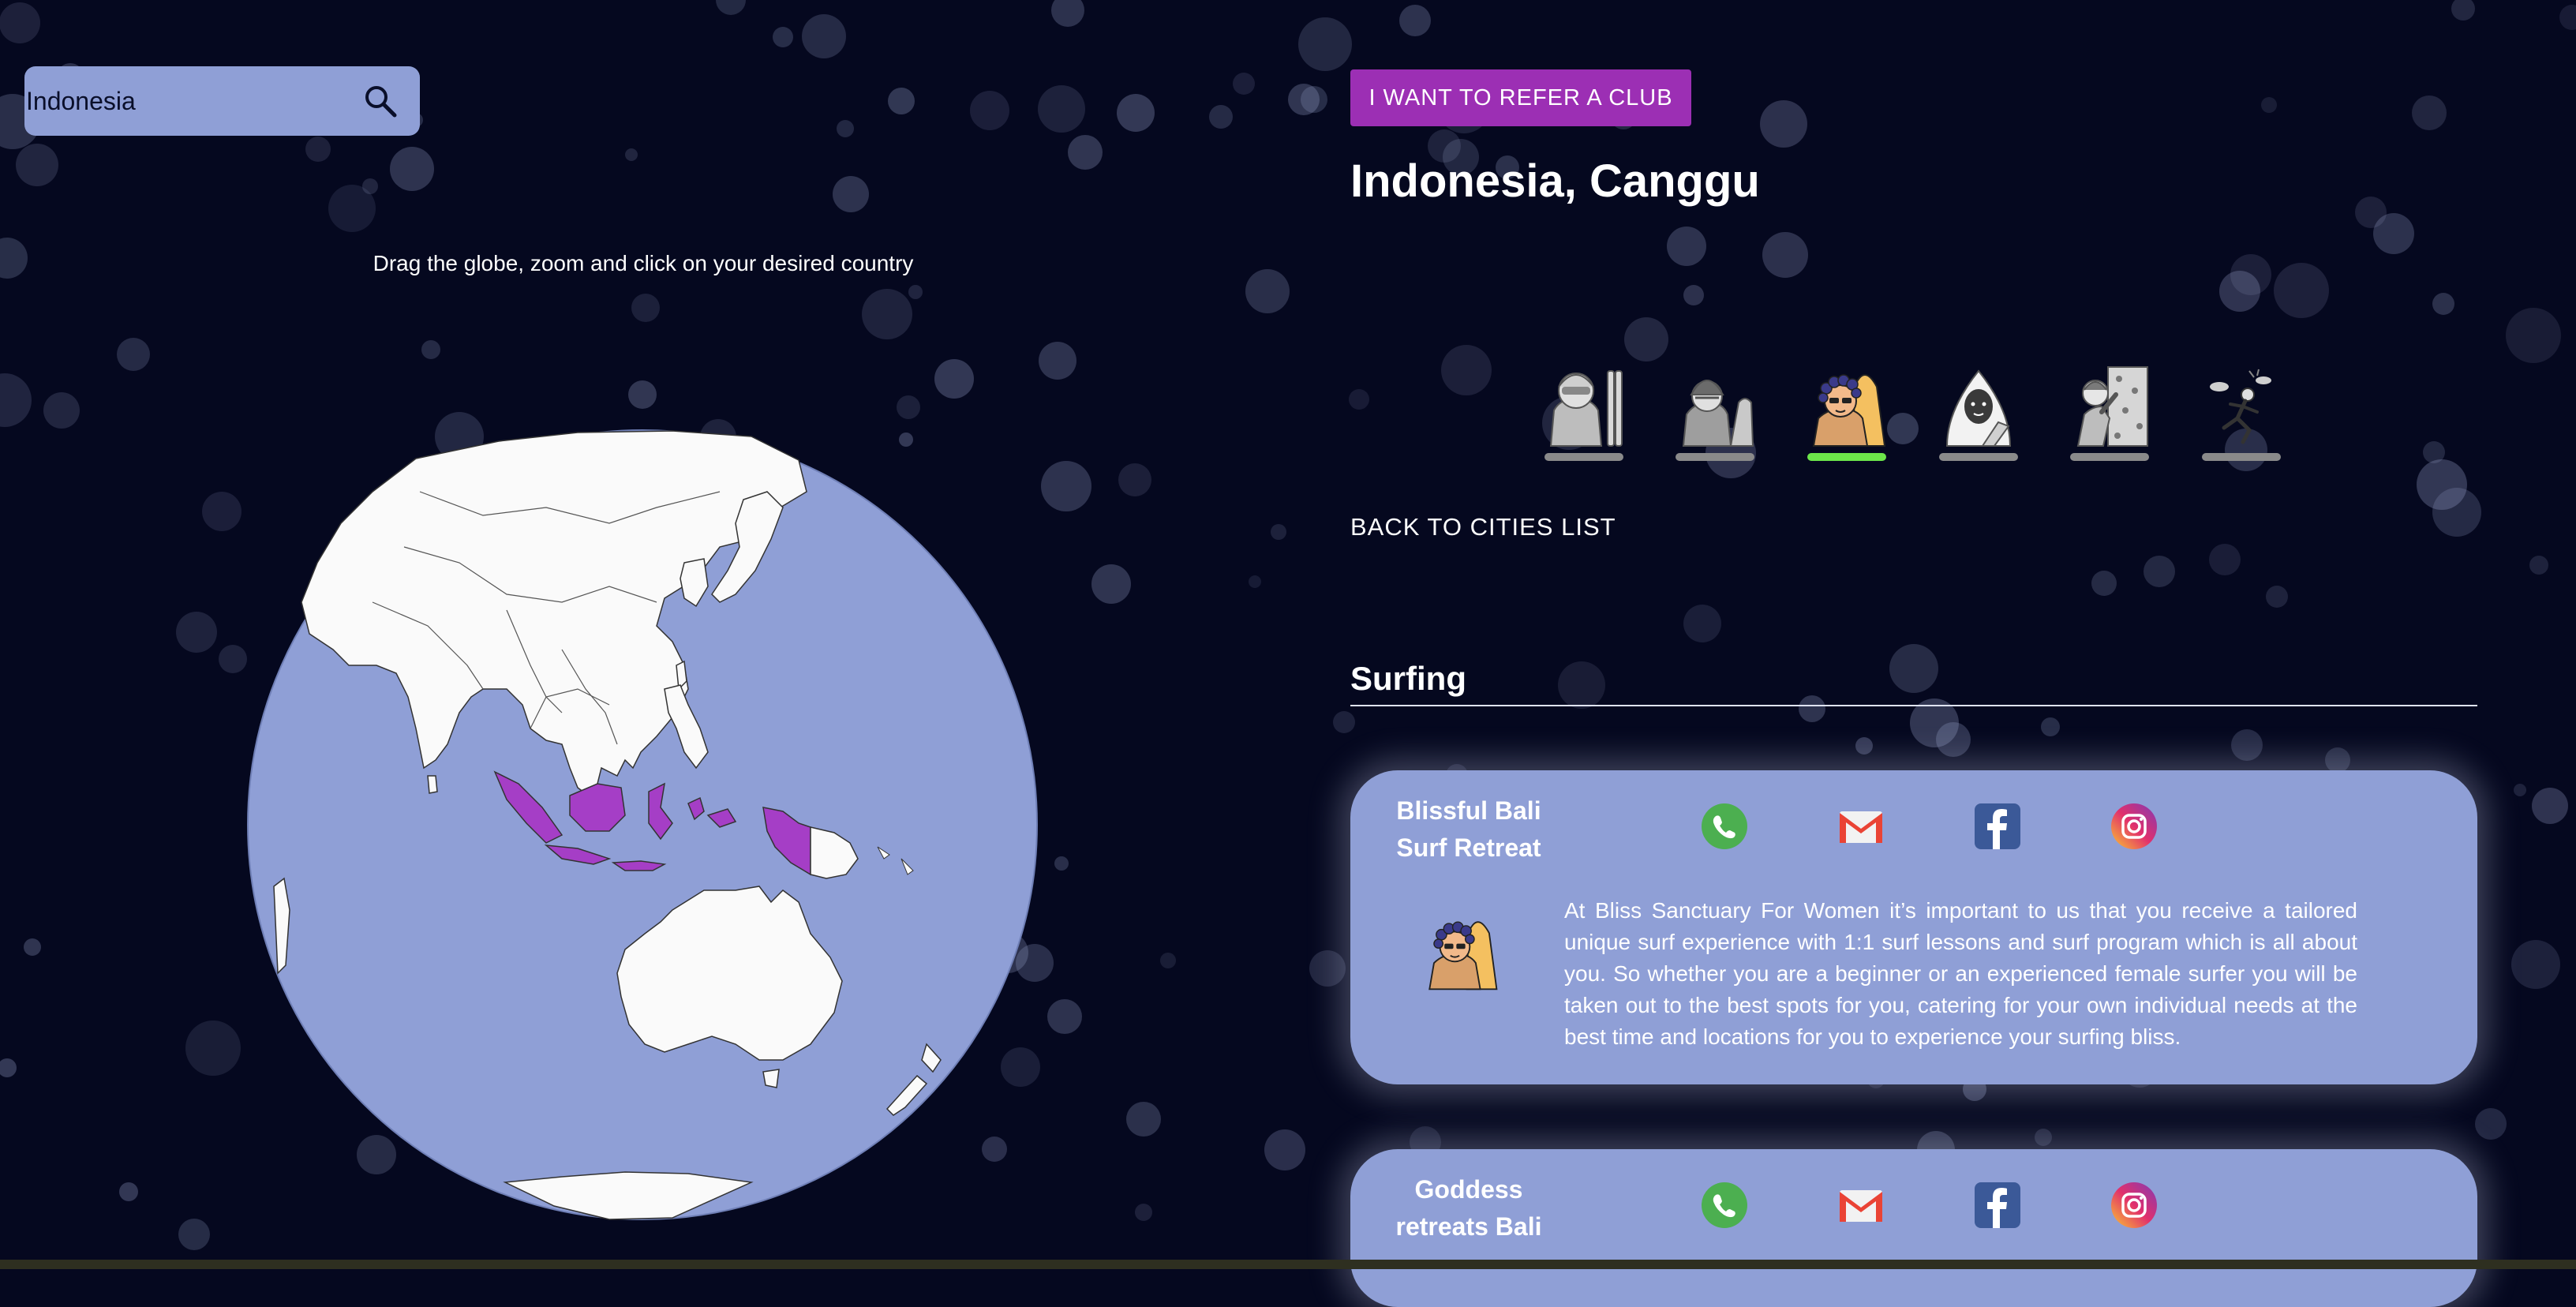 The height and width of the screenshot is (1307, 2576). What do you see at coordinates (1408, 678) in the screenshot?
I see `section-title: Surfing` at bounding box center [1408, 678].